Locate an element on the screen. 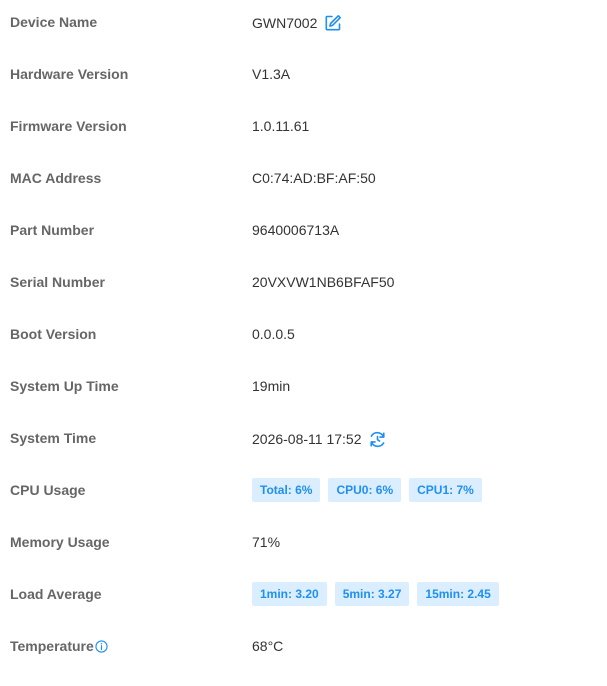 This screenshot has height=686, width=607. load-average-tags: 1min: 3.20 5min: 3.27 15min: 2.45 is located at coordinates (375, 594).